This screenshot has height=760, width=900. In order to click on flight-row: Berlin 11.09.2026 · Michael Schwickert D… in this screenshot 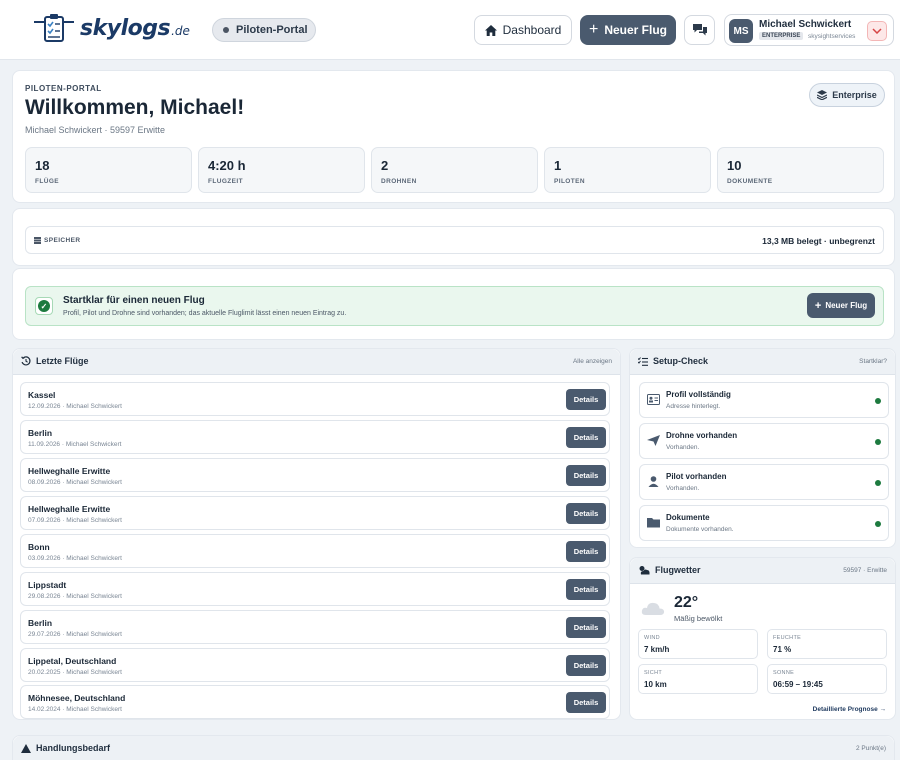, I will do `click(315, 437)`.